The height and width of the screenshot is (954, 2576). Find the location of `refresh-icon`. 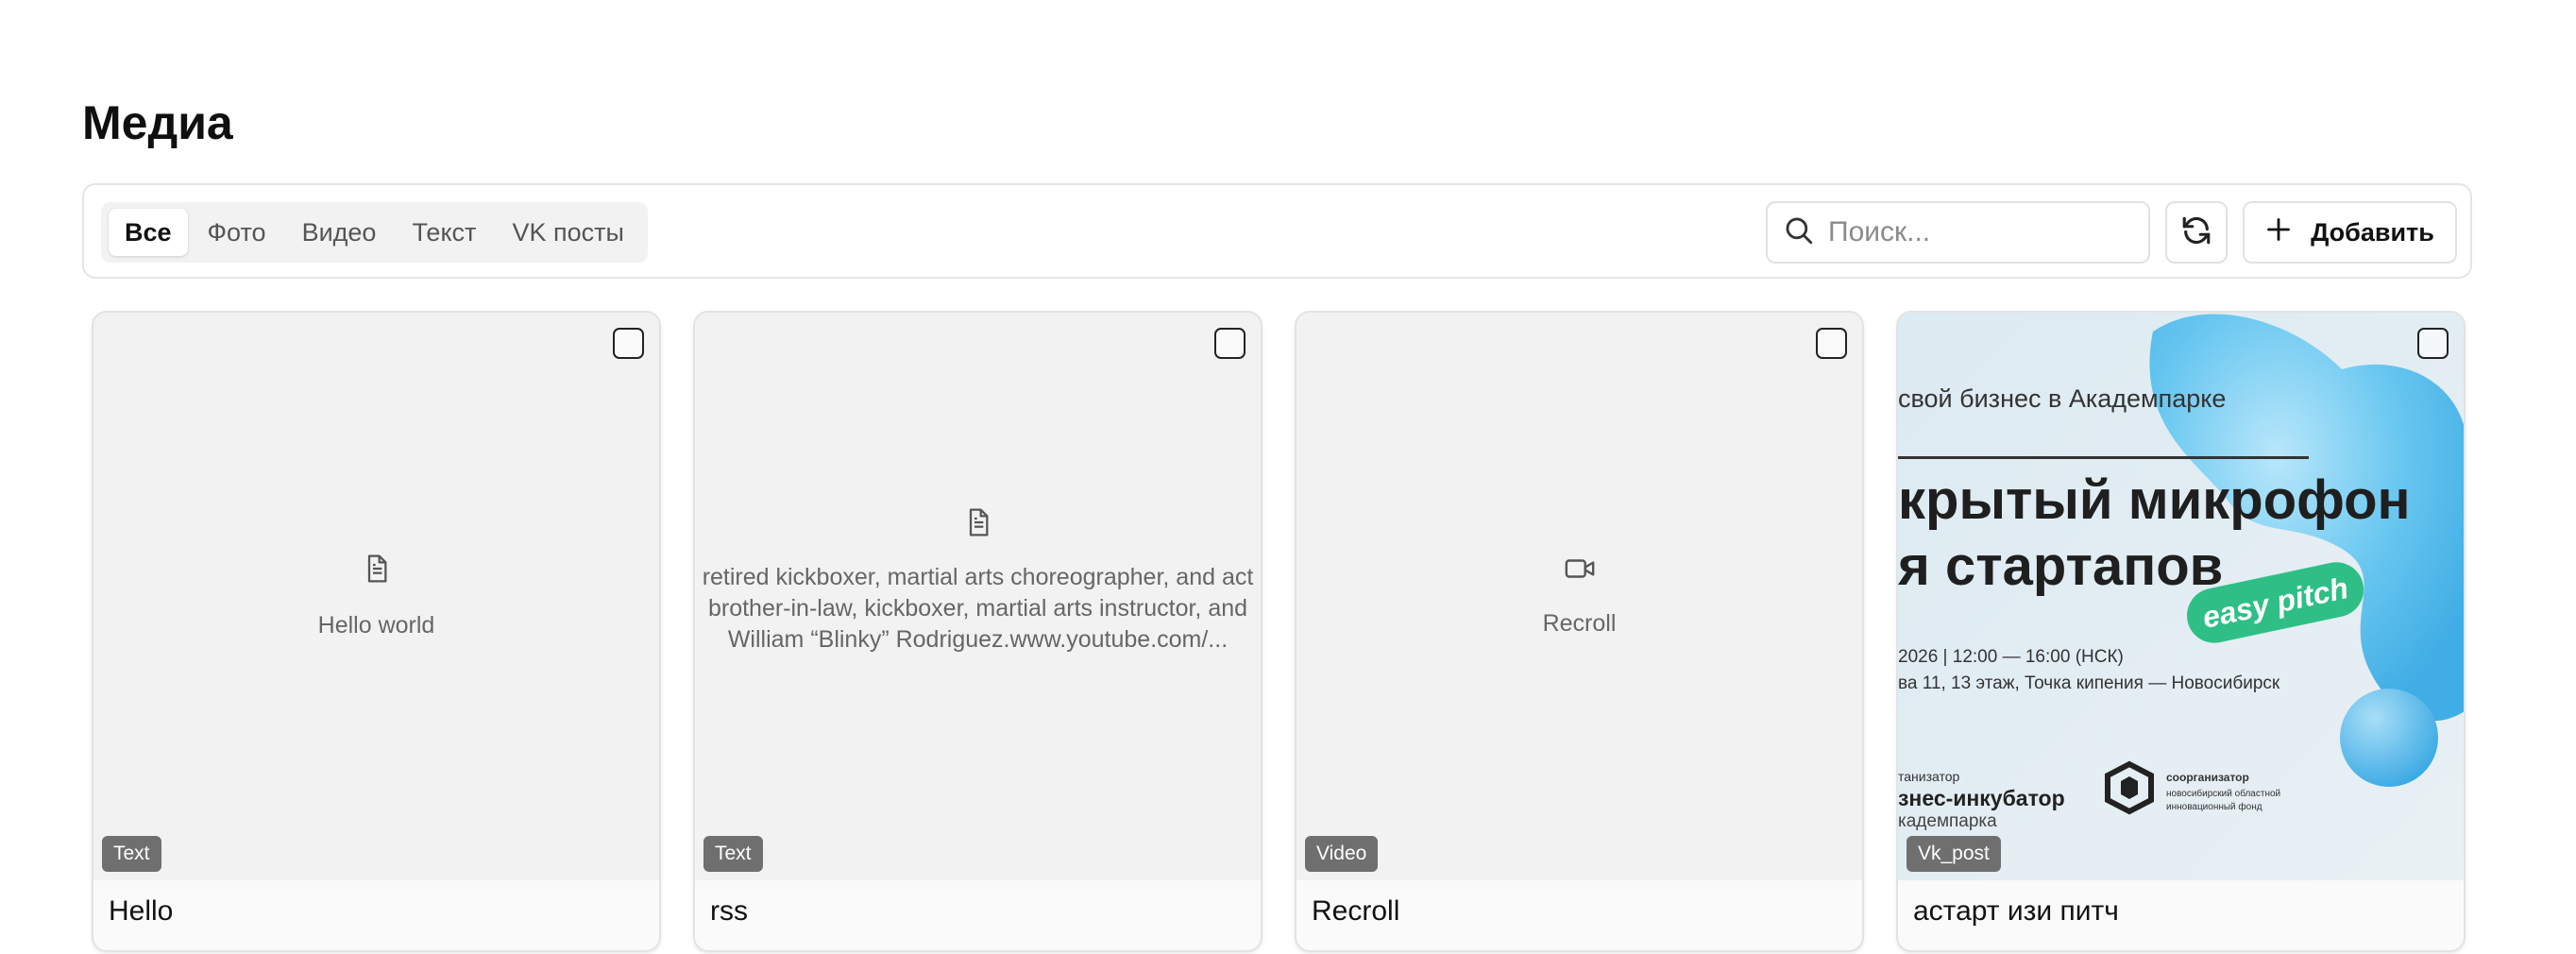

refresh-icon is located at coordinates (2196, 232).